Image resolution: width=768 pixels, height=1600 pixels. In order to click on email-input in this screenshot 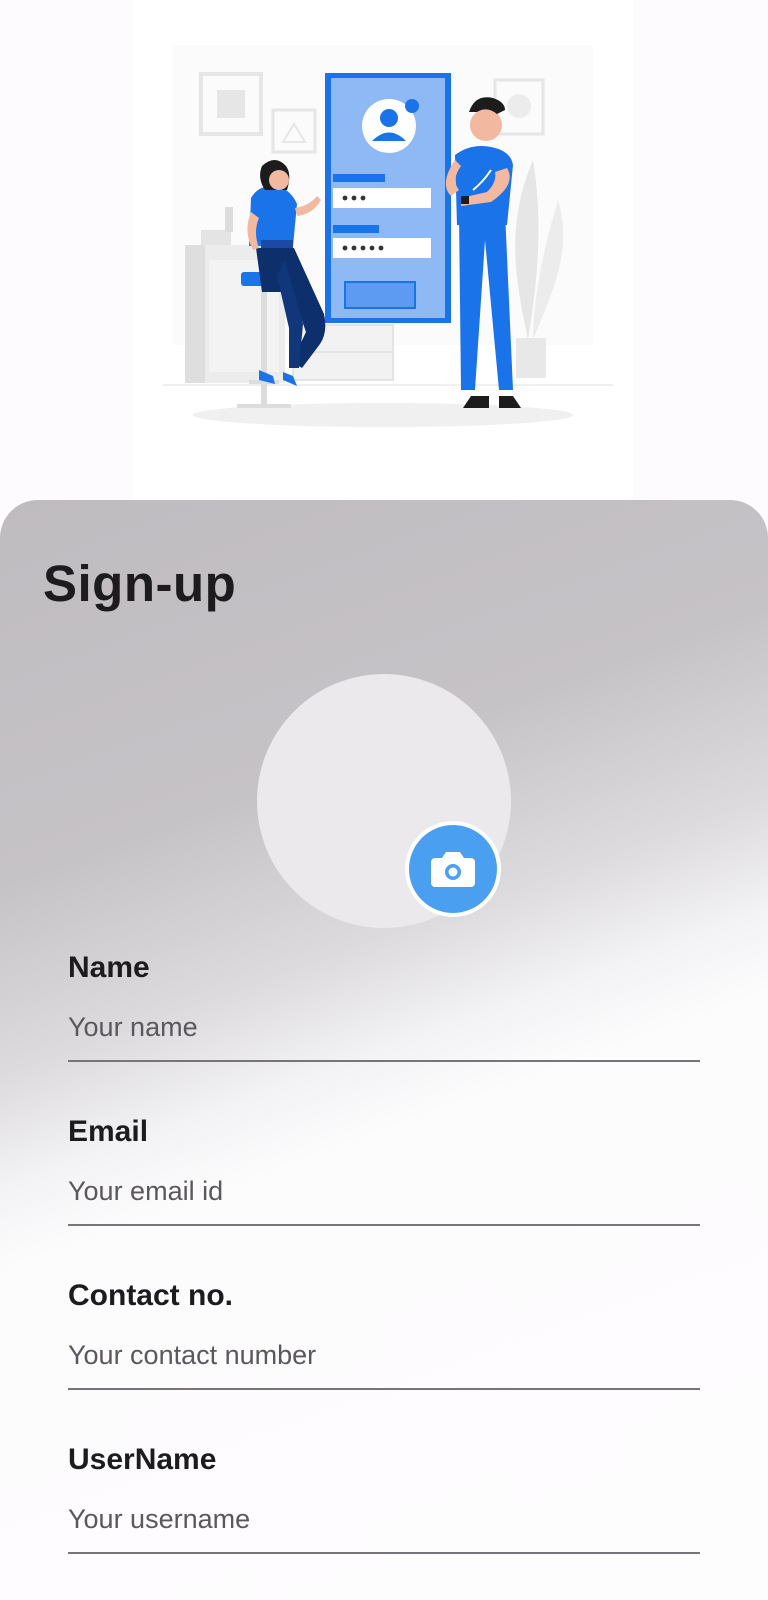, I will do `click(384, 1200)`.